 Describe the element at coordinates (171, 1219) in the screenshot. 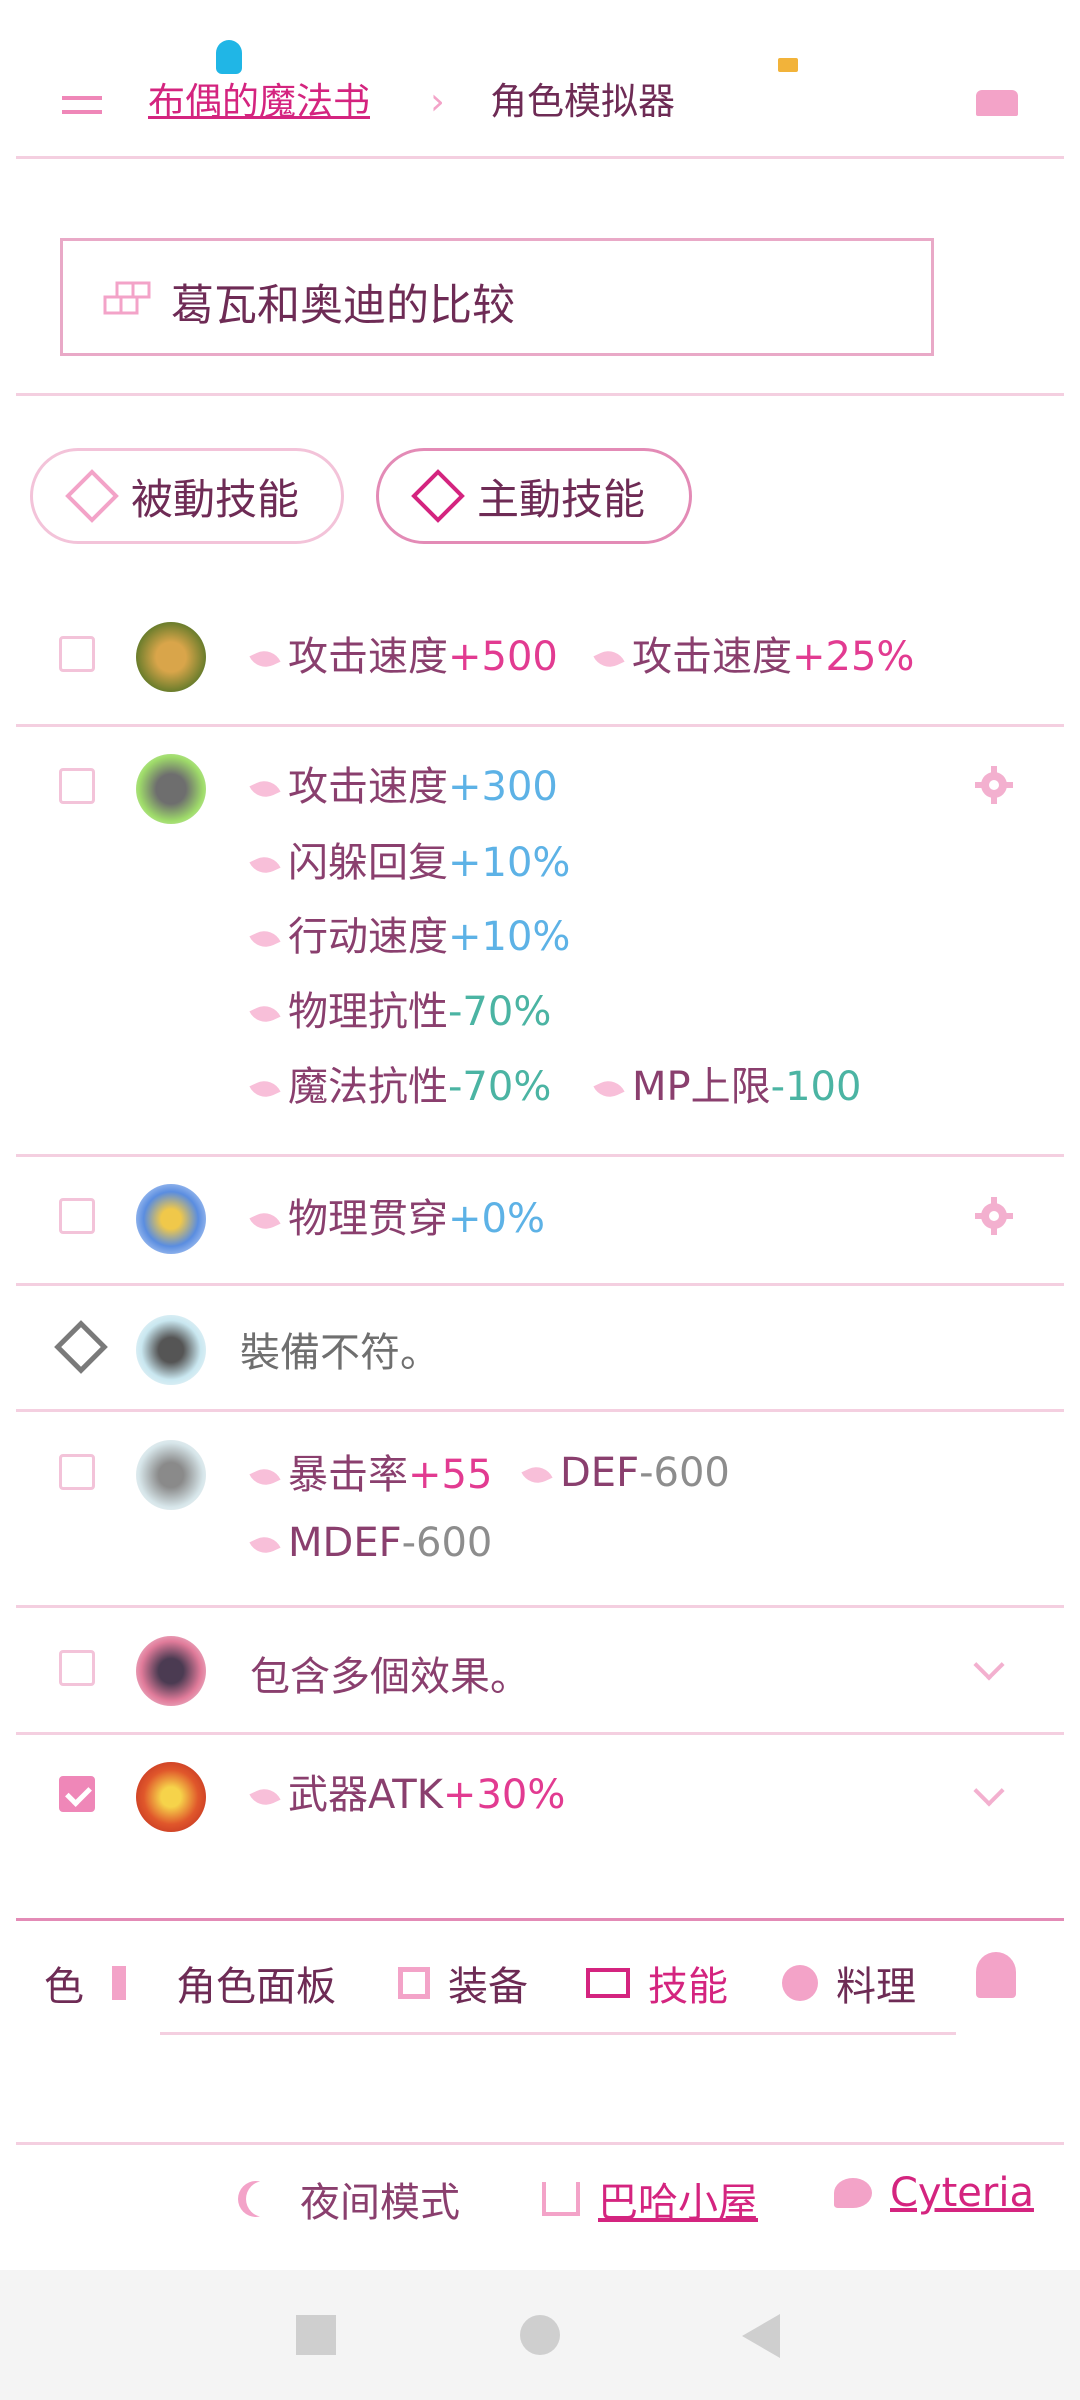

I see `pierce-skill-icon` at that location.